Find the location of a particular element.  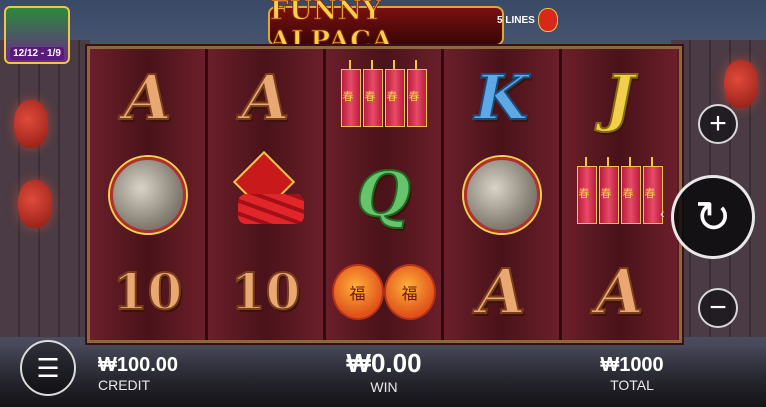

hamburger-icon: ☰ is located at coordinates (48, 367).